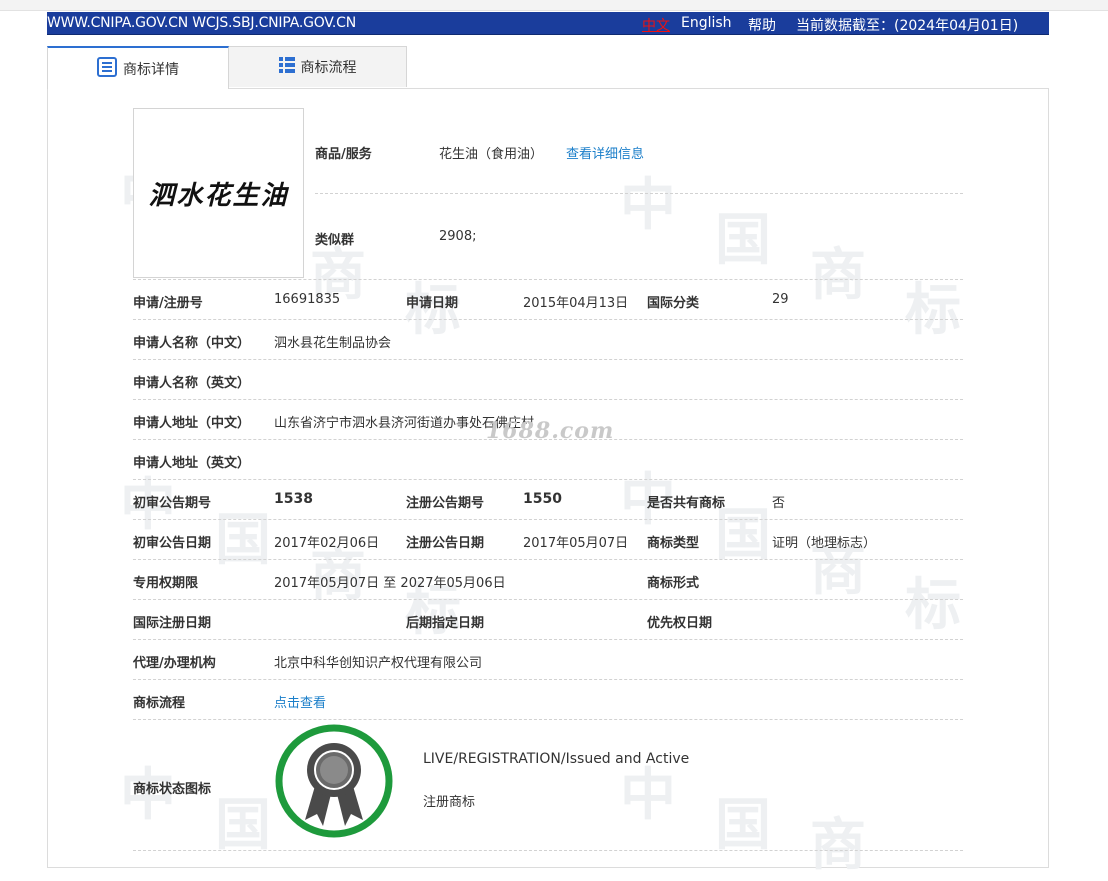 The height and width of the screenshot is (881, 1108). Describe the element at coordinates (780, 299) in the screenshot. I see `intl-class-value: 29` at that location.